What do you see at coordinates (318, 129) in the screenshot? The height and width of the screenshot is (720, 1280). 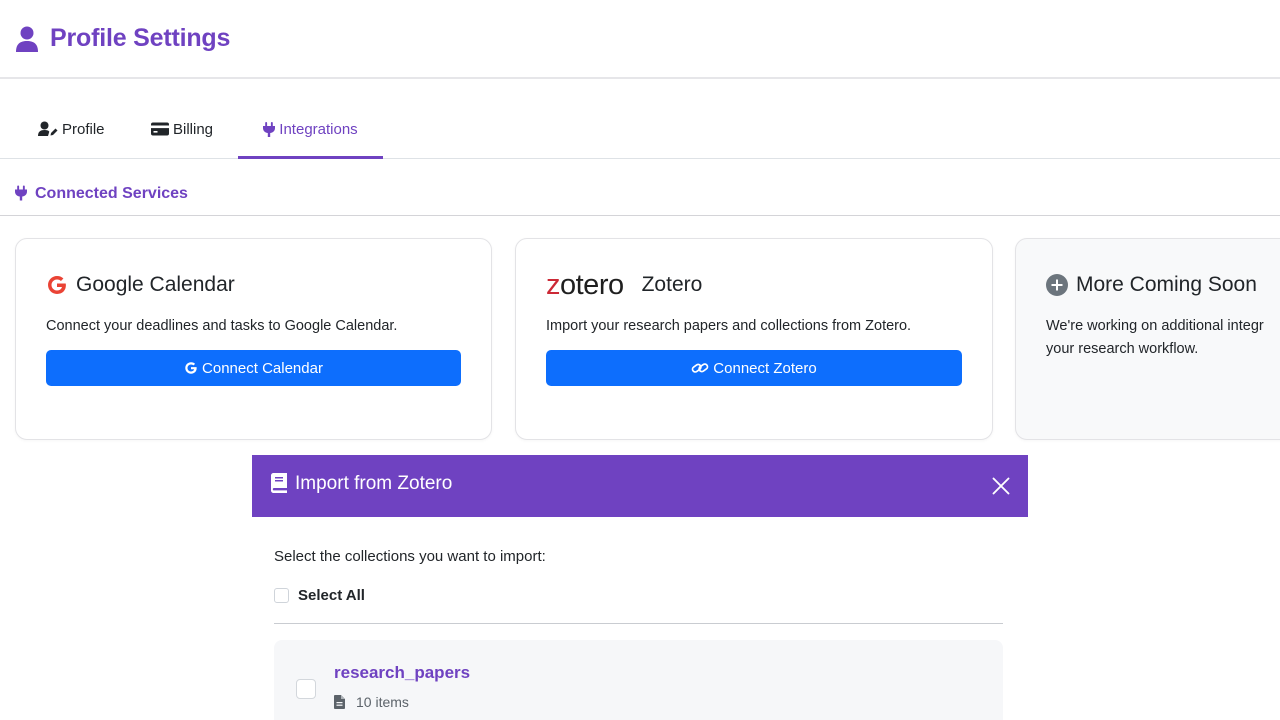 I see `tab-label: Integrations` at bounding box center [318, 129].